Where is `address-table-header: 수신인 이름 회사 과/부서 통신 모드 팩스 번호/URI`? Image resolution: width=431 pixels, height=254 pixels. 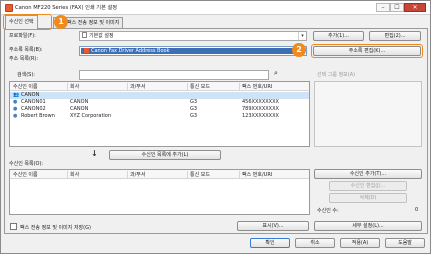 address-table-header: 수신인 이름 회사 과/부서 통신 모드 팩스 번호/URI is located at coordinates (159, 86).